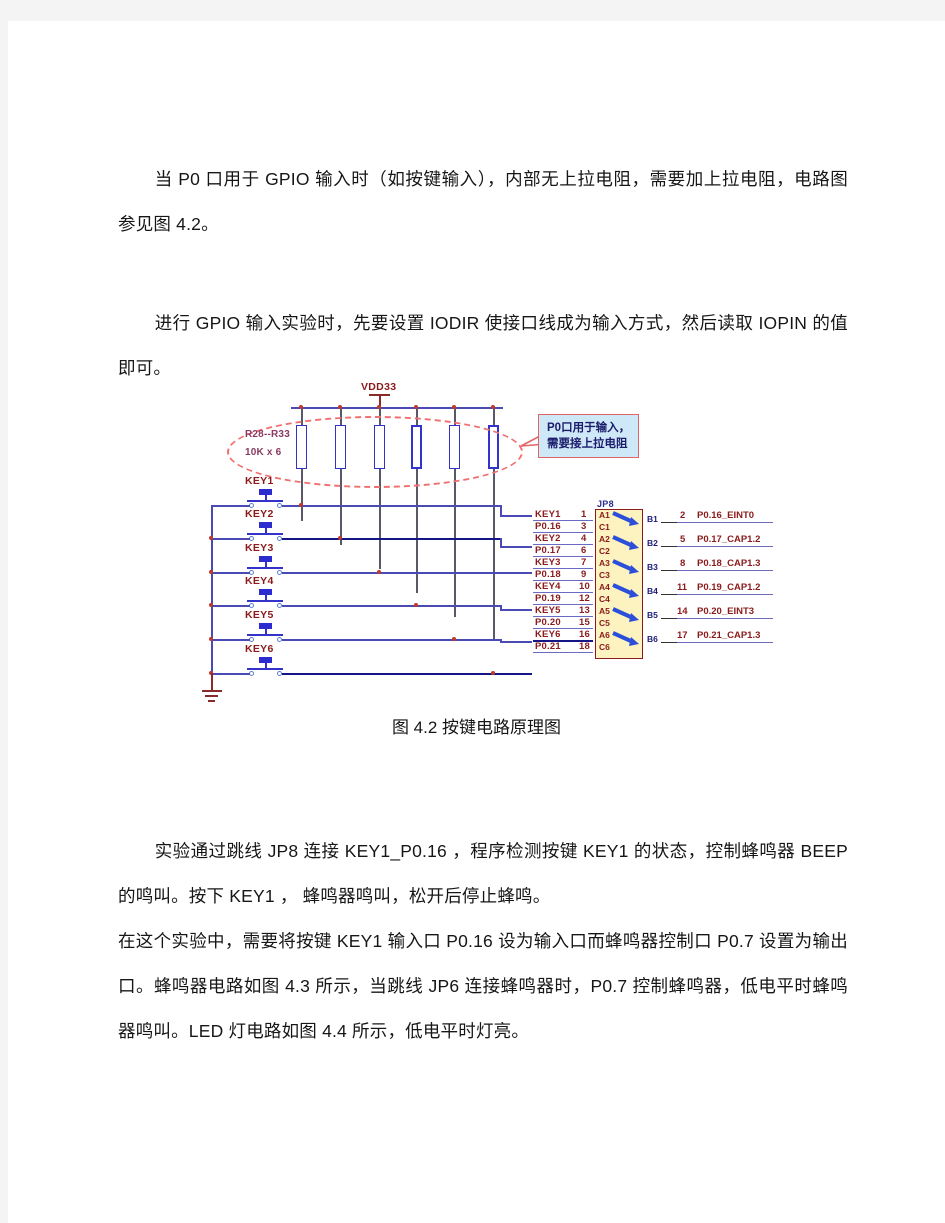 Image resolution: width=945 pixels, height=1223 pixels. What do you see at coordinates (391, 606) in the screenshot?
I see `net-run-key4` at bounding box center [391, 606].